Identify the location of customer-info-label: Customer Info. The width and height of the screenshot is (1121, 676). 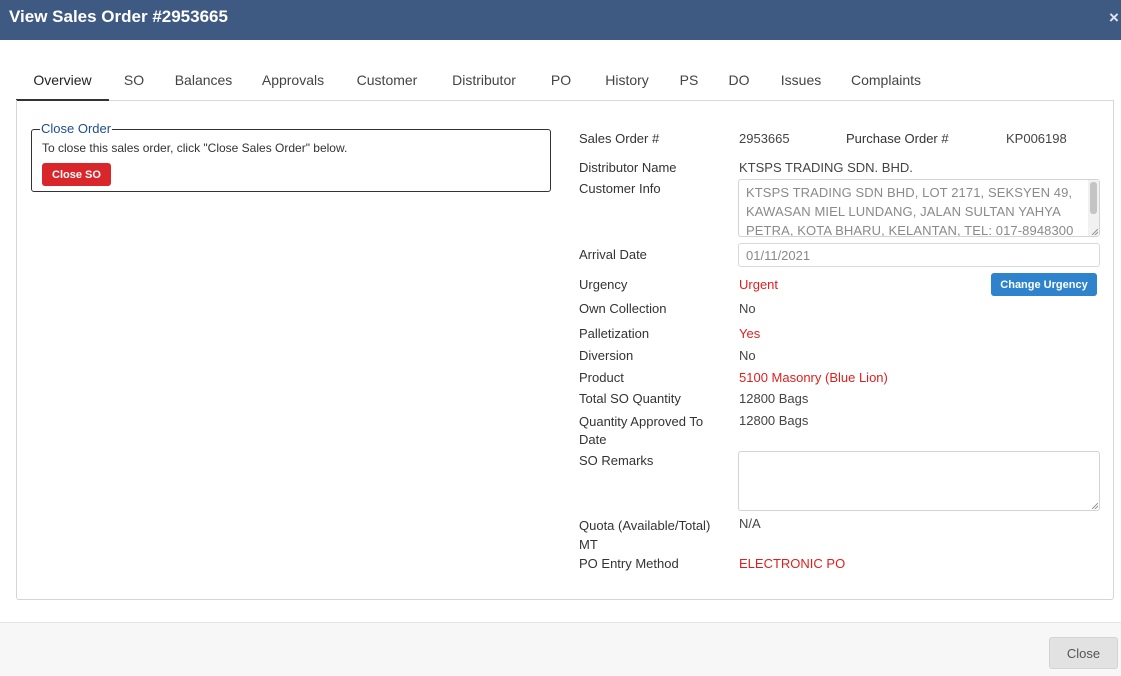
(620, 188).